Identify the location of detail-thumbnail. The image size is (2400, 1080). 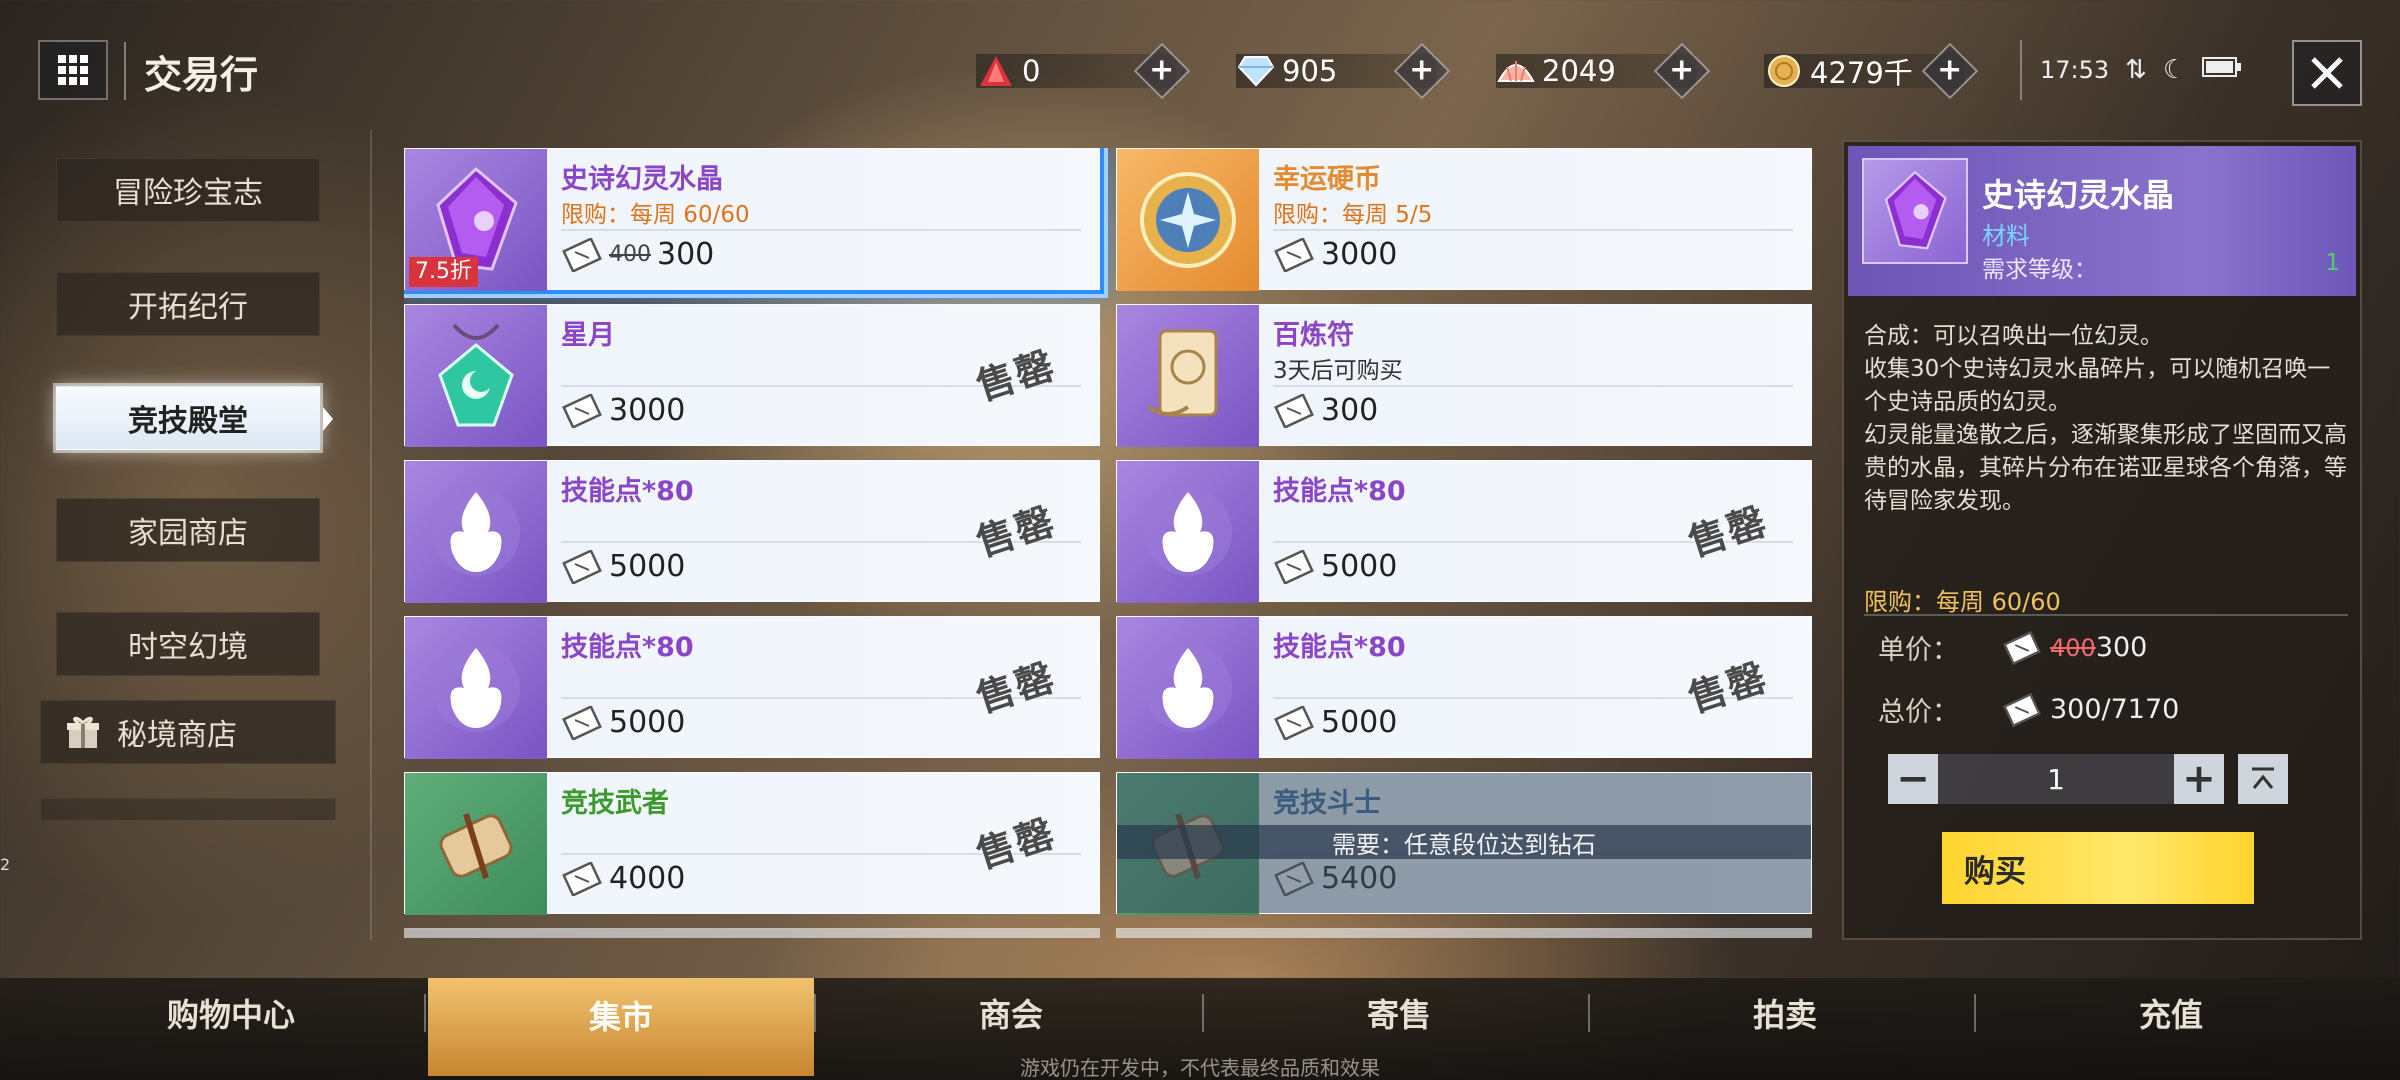
(1915, 211).